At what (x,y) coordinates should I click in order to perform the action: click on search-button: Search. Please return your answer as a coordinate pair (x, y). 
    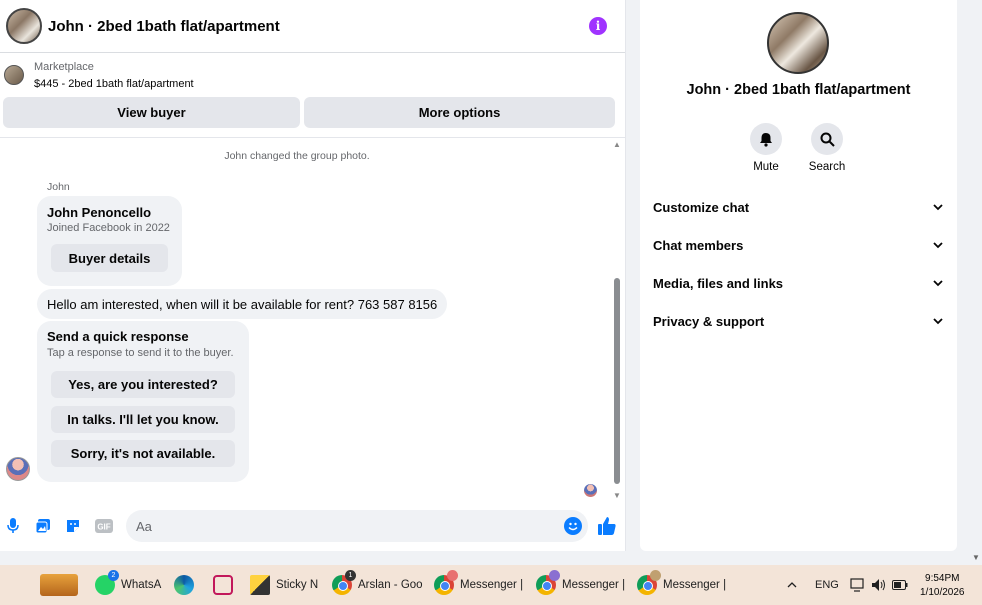
    Looking at the image, I should click on (827, 148).